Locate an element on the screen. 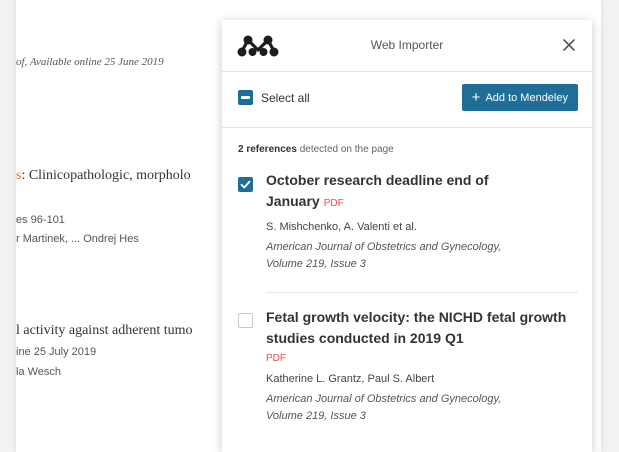  detected-count: 2 references is located at coordinates (267, 149).